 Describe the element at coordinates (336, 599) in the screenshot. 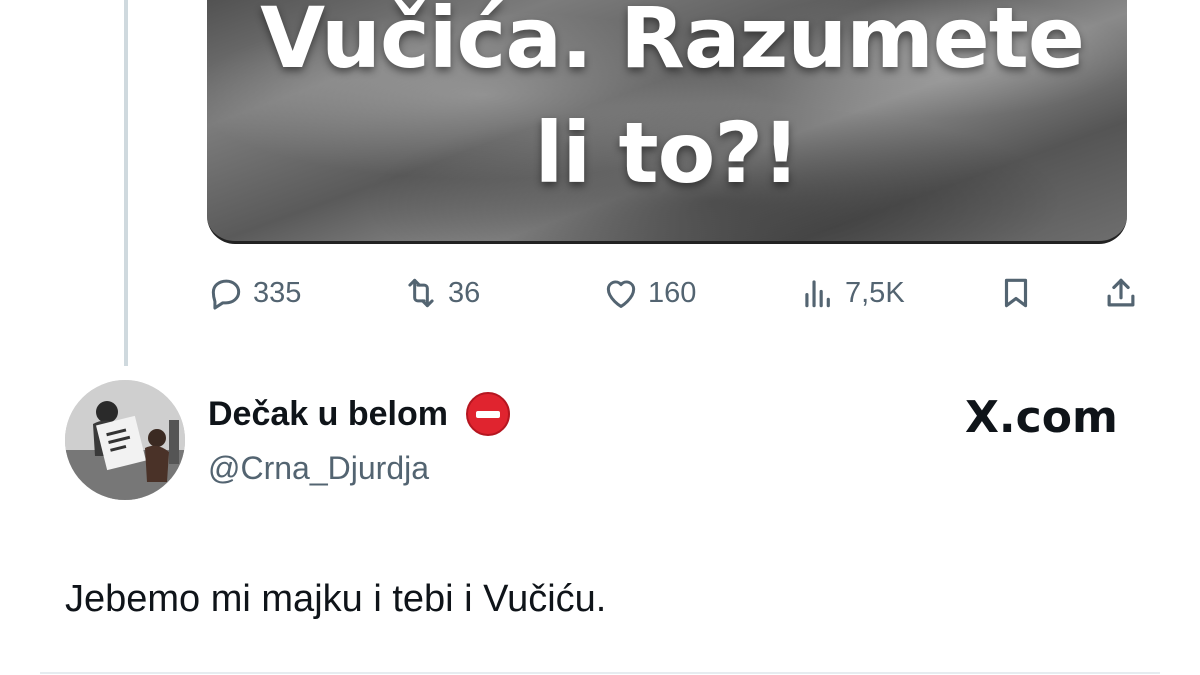

I see `tweet-text: Jebemo mi majku i tebi i Vučiću.` at that location.